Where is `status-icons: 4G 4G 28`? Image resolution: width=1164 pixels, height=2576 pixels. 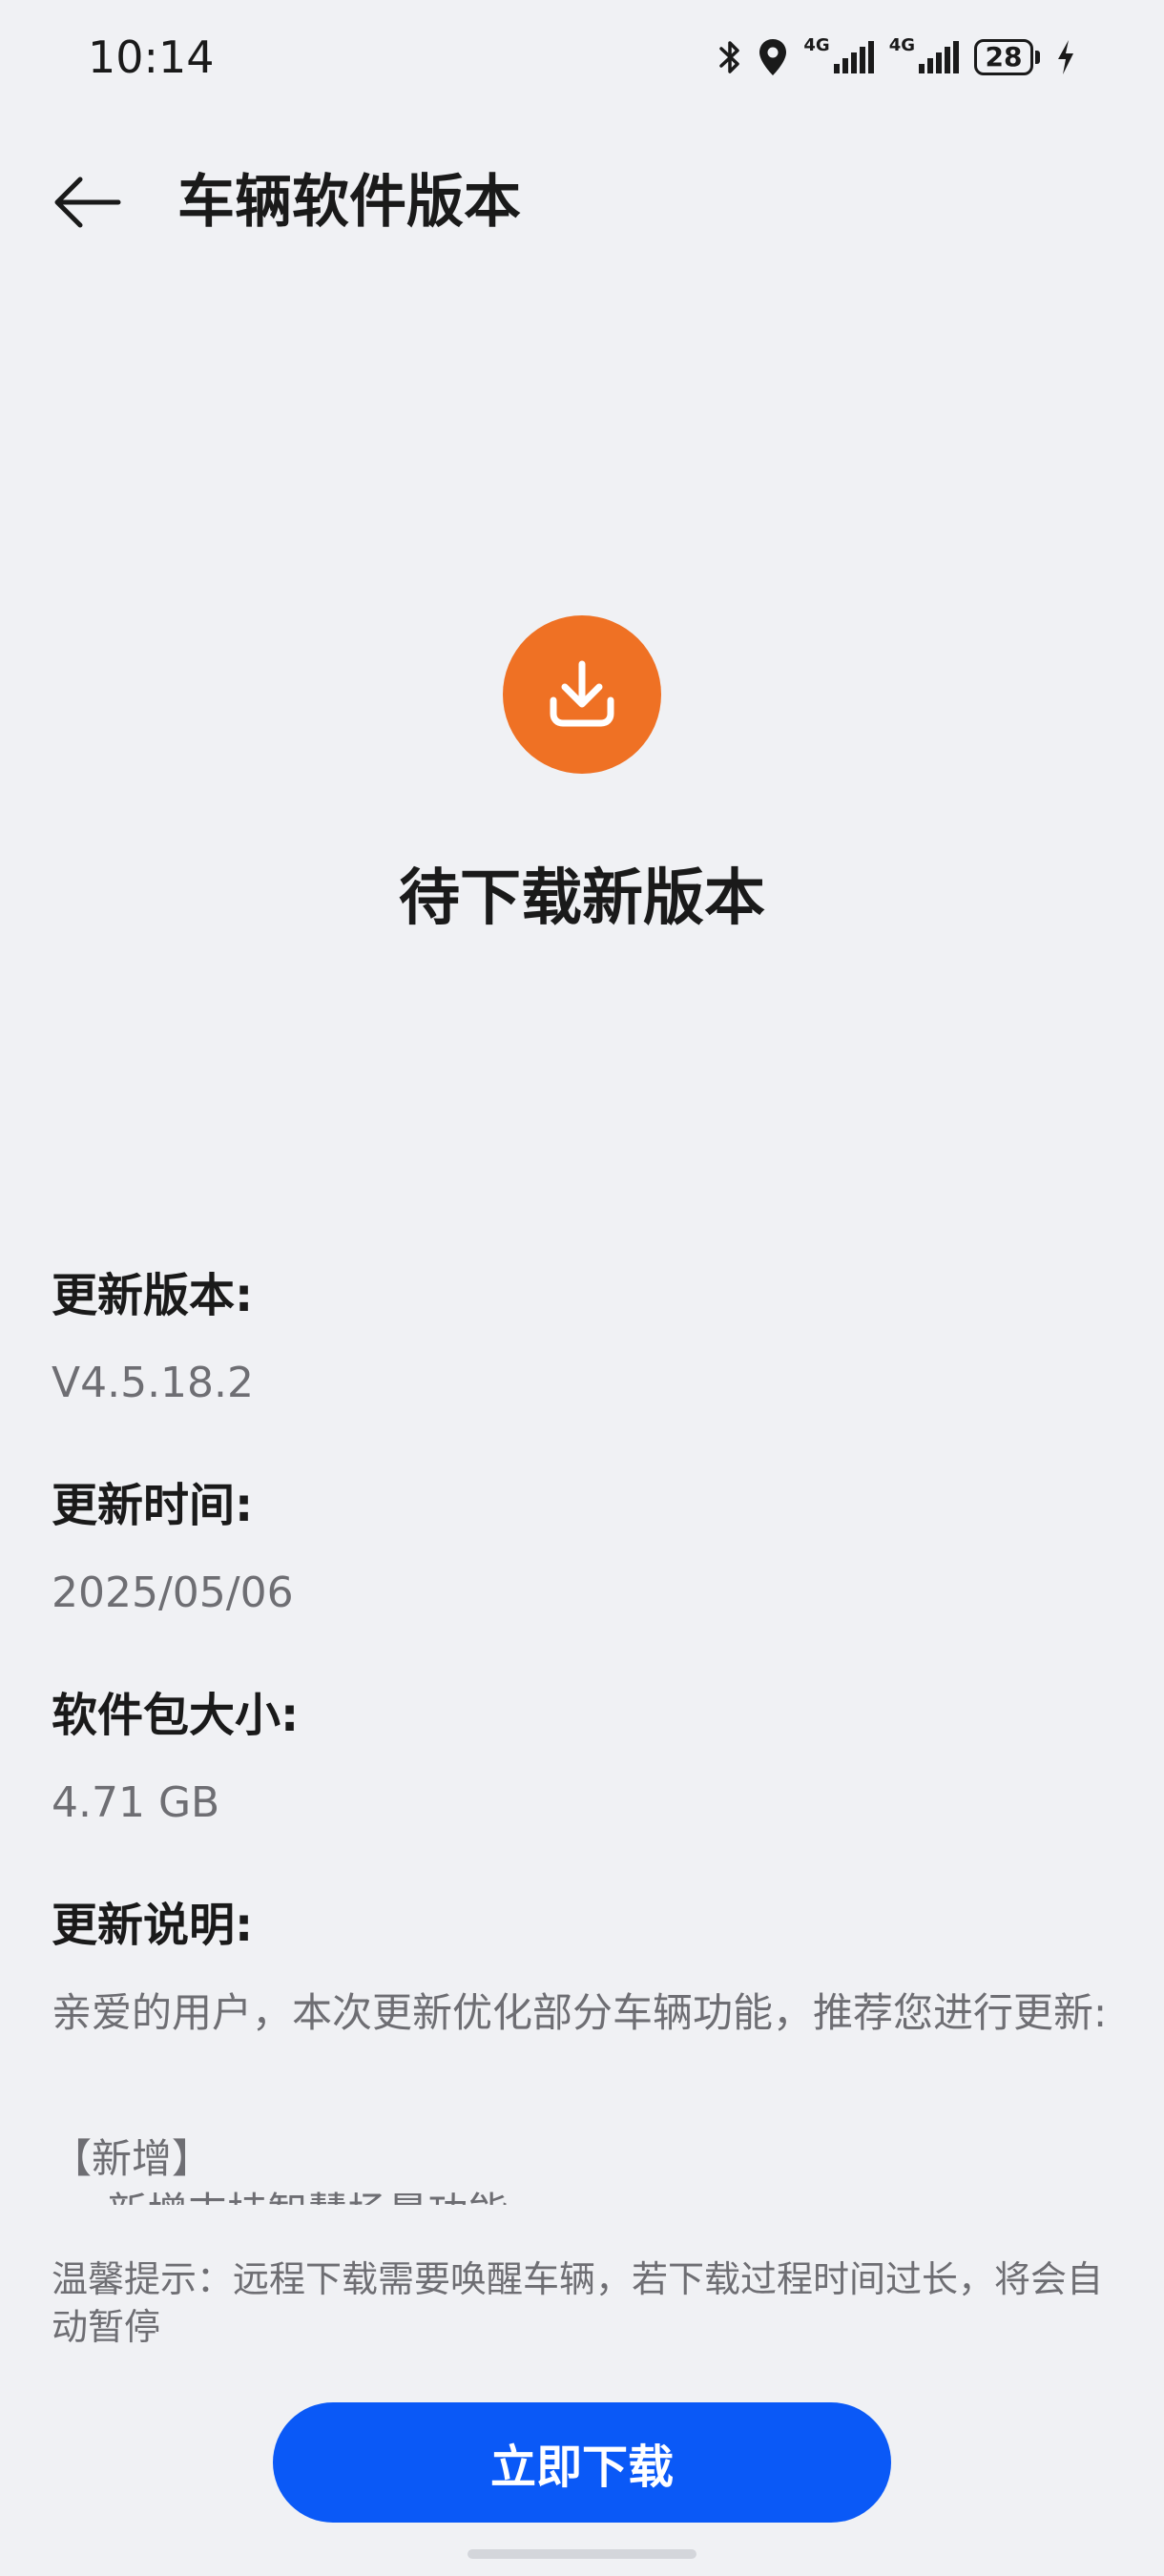 status-icons: 4G 4G 28 is located at coordinates (896, 57).